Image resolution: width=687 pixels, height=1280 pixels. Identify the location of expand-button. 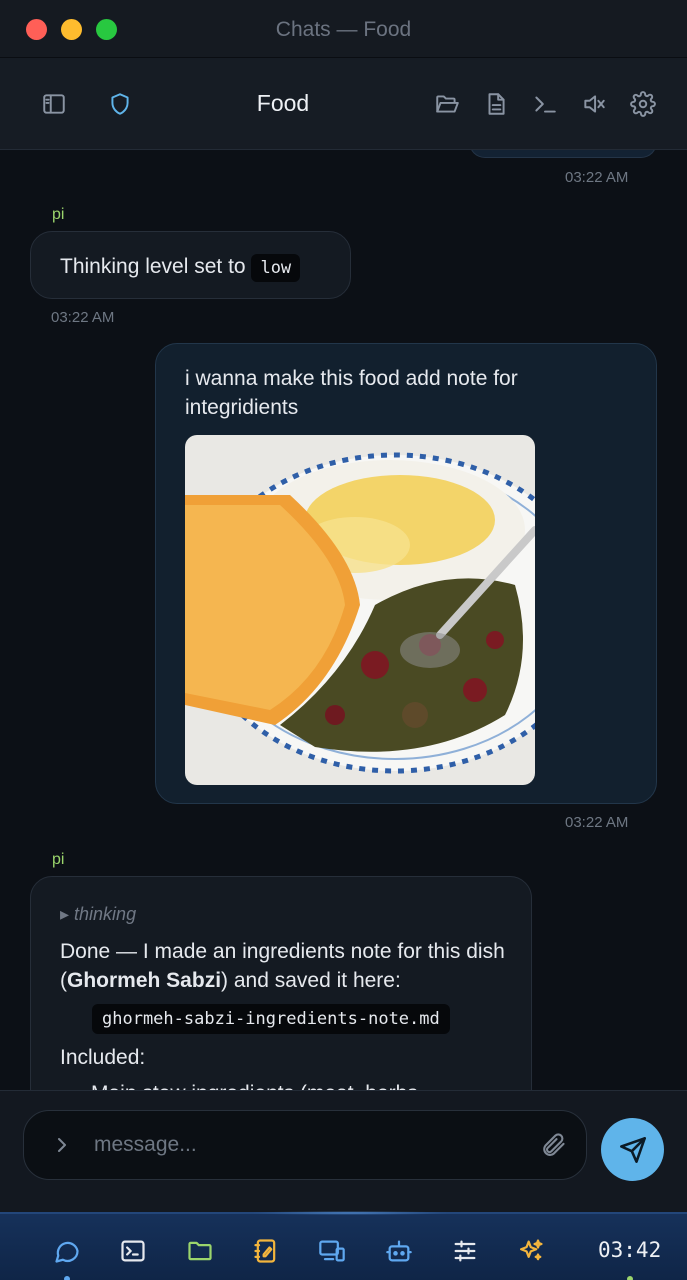
(62, 1145).